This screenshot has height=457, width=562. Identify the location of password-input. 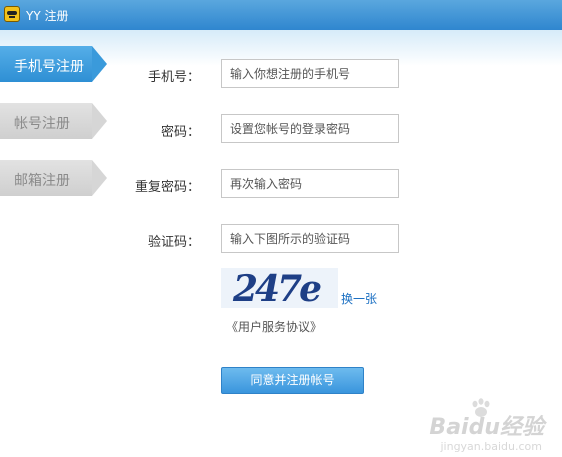
(310, 128).